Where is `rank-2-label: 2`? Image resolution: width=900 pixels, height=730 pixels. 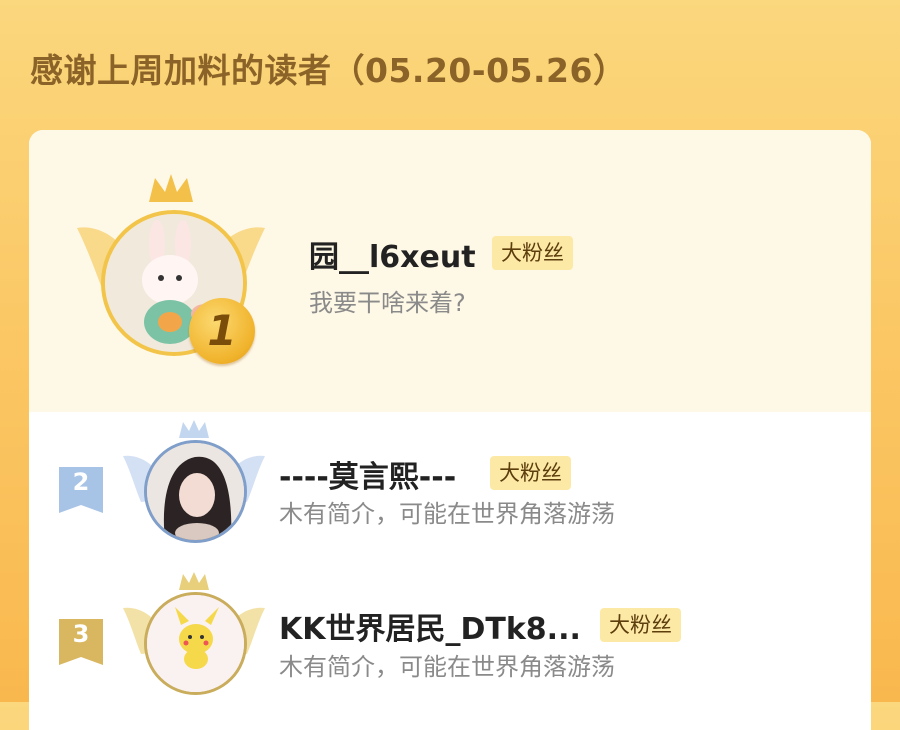 rank-2-label: 2 is located at coordinates (81, 482).